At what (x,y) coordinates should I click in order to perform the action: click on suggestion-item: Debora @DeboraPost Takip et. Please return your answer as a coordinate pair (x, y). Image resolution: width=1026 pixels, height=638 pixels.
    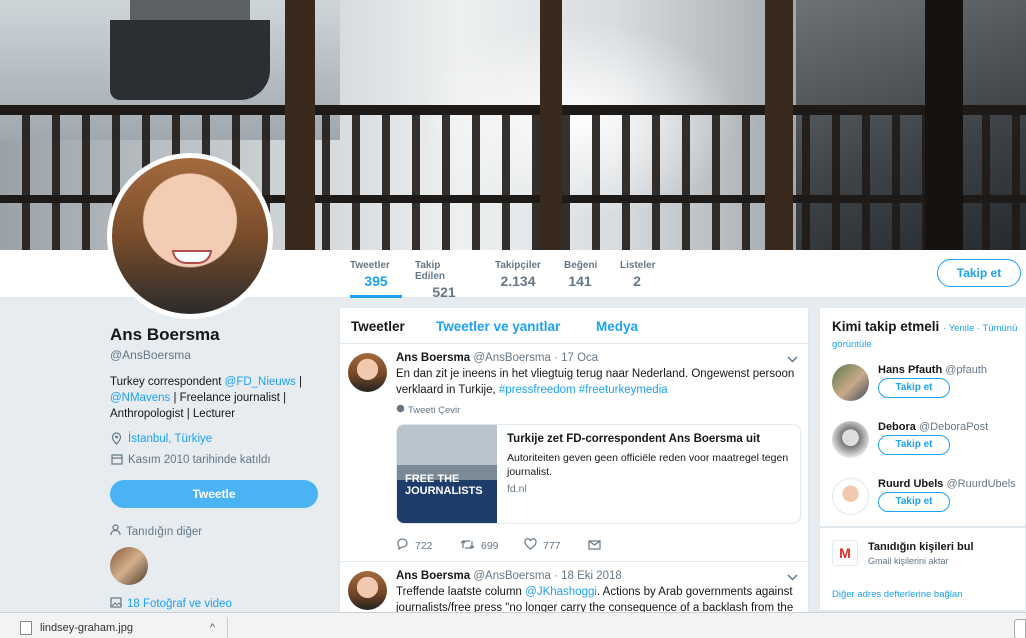
    Looking at the image, I should click on (929, 446).